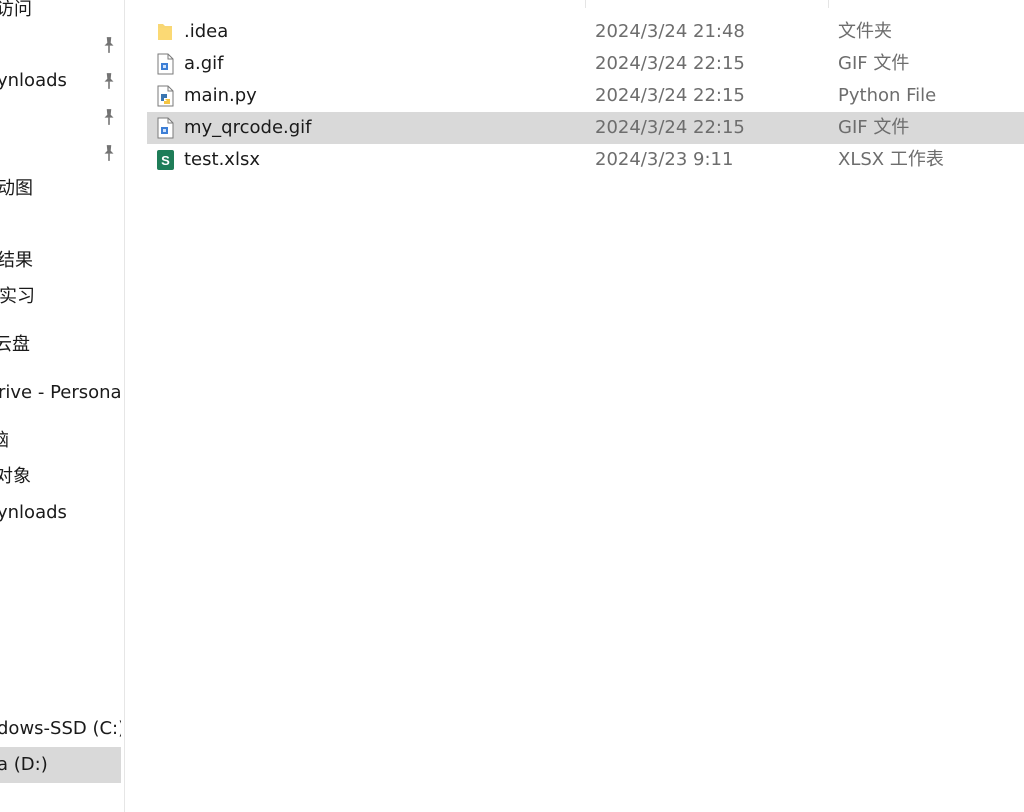 The height and width of the screenshot is (812, 1024). What do you see at coordinates (222, 159) in the screenshot?
I see `file-name: test.xlsx` at bounding box center [222, 159].